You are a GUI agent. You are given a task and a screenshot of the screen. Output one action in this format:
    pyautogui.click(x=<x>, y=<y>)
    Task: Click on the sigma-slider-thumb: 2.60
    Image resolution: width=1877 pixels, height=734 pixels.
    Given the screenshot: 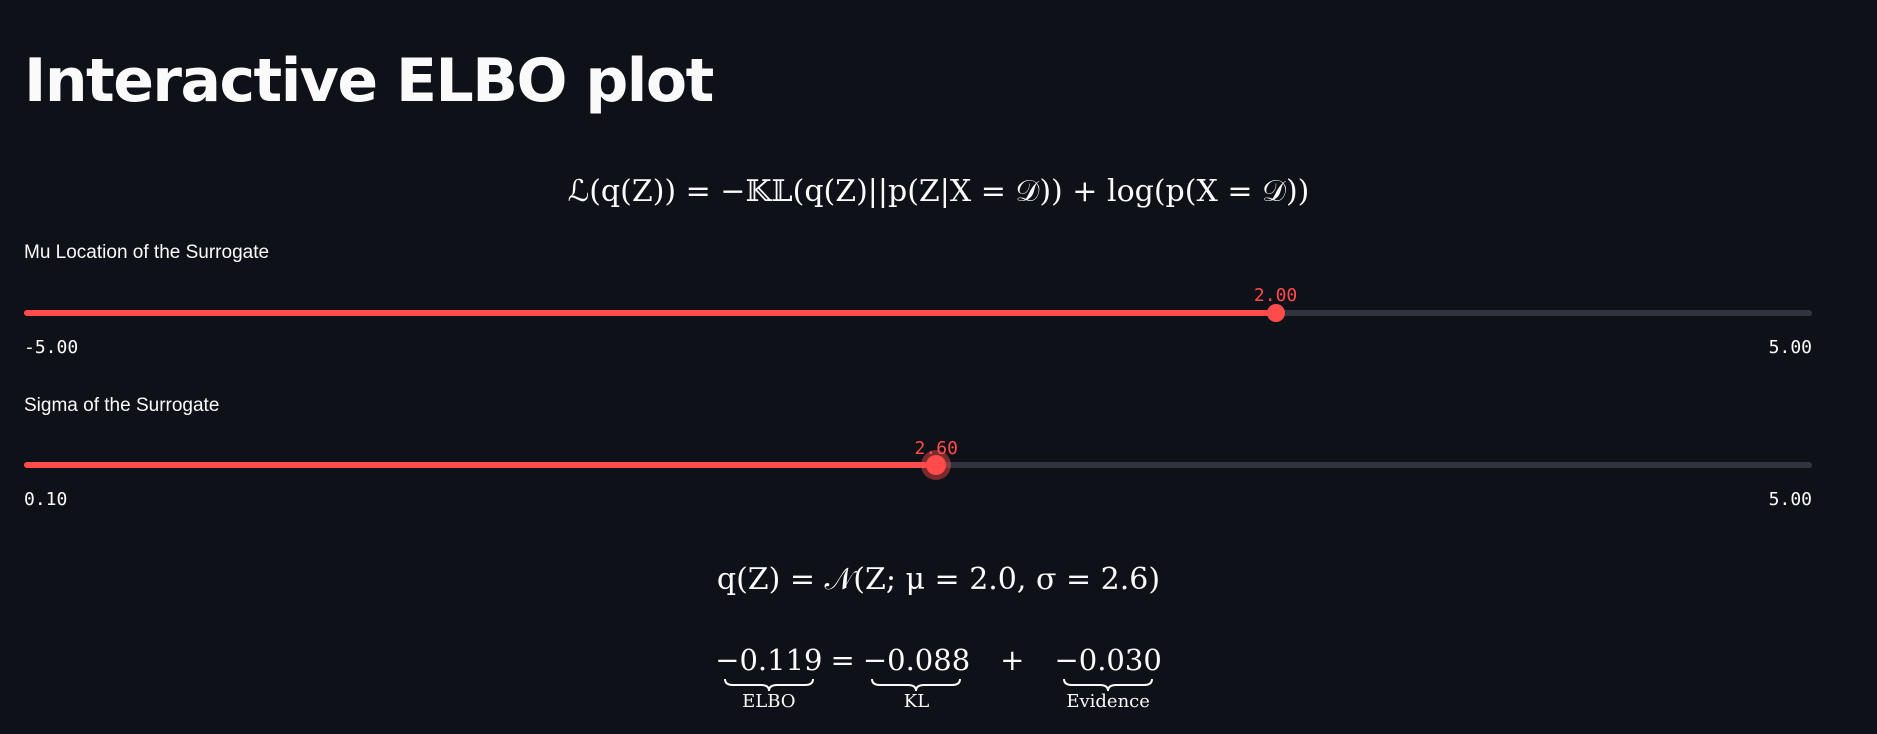 What is the action you would take?
    pyautogui.click(x=936, y=456)
    